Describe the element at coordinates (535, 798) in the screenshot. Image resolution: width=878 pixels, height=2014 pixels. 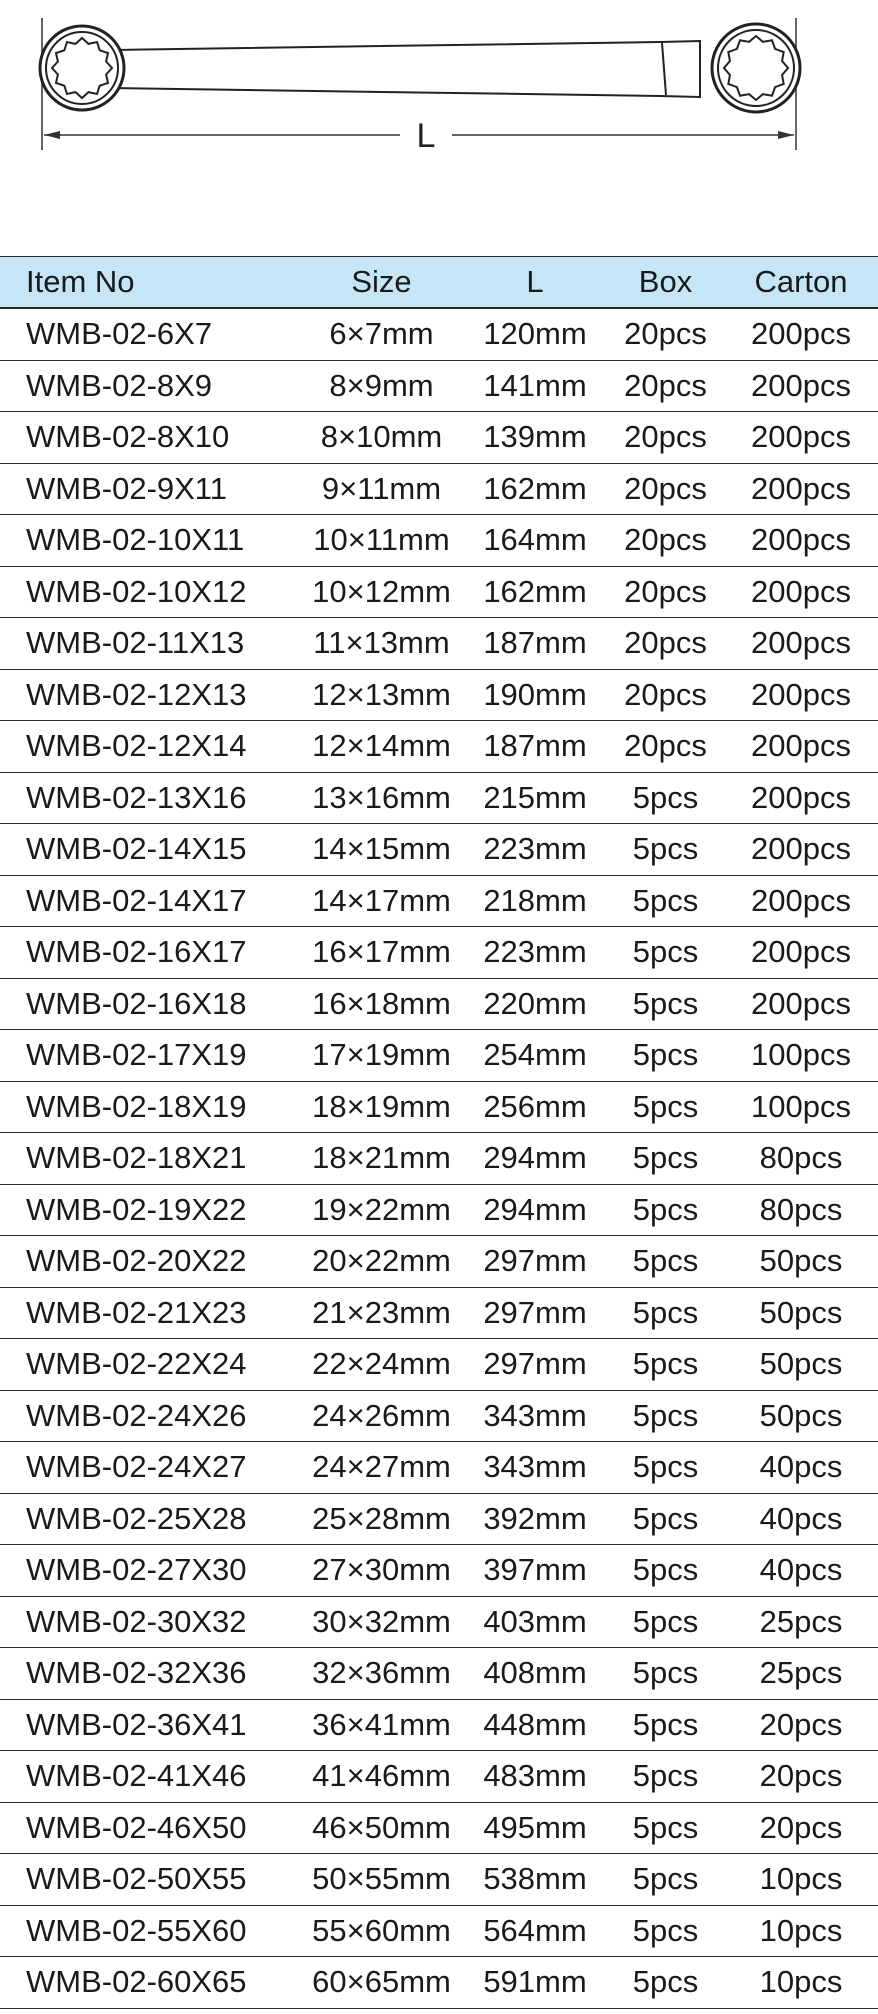
I see `cell-length: 215mm` at that location.